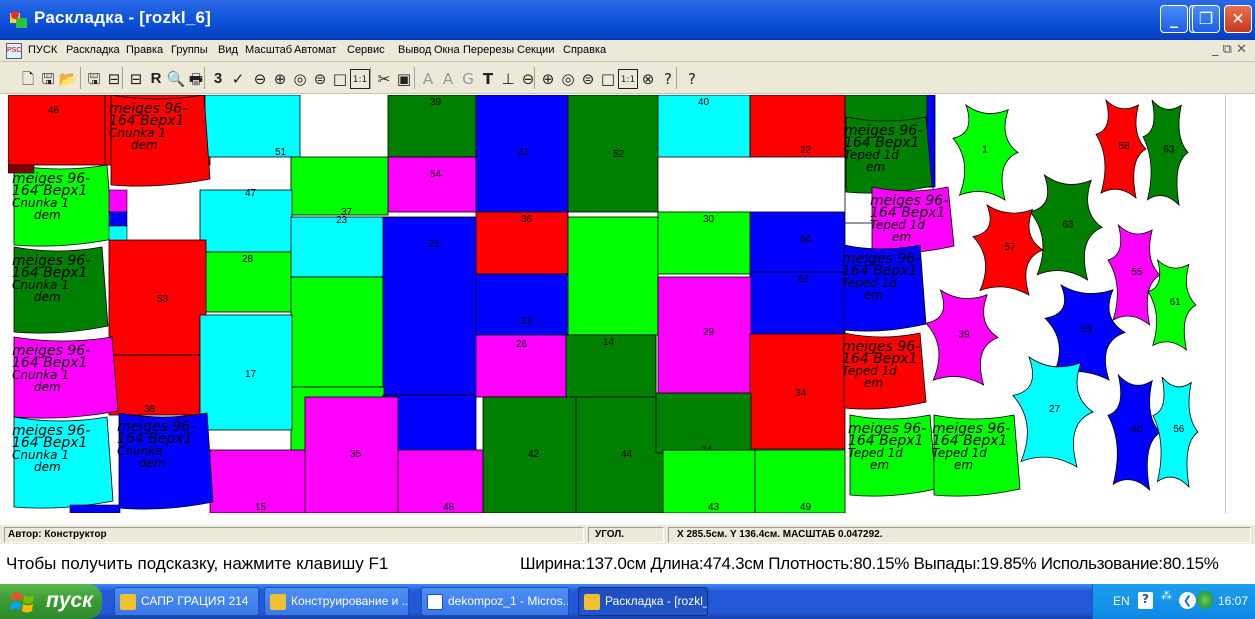 This screenshot has height=619, width=1255. What do you see at coordinates (366, 50) in the screenshot?
I see `menu-item-7: Сервис` at bounding box center [366, 50].